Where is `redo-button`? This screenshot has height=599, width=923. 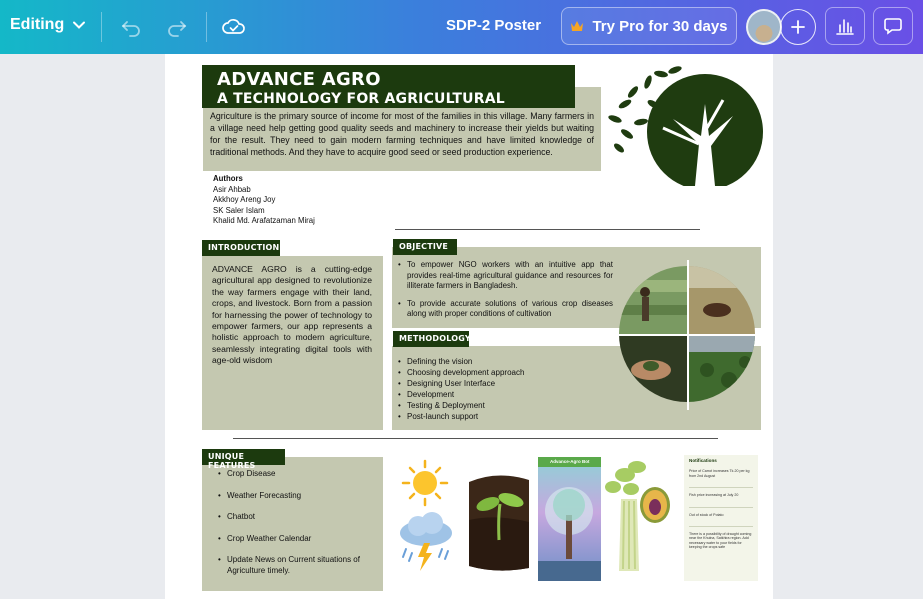 redo-button is located at coordinates (177, 27).